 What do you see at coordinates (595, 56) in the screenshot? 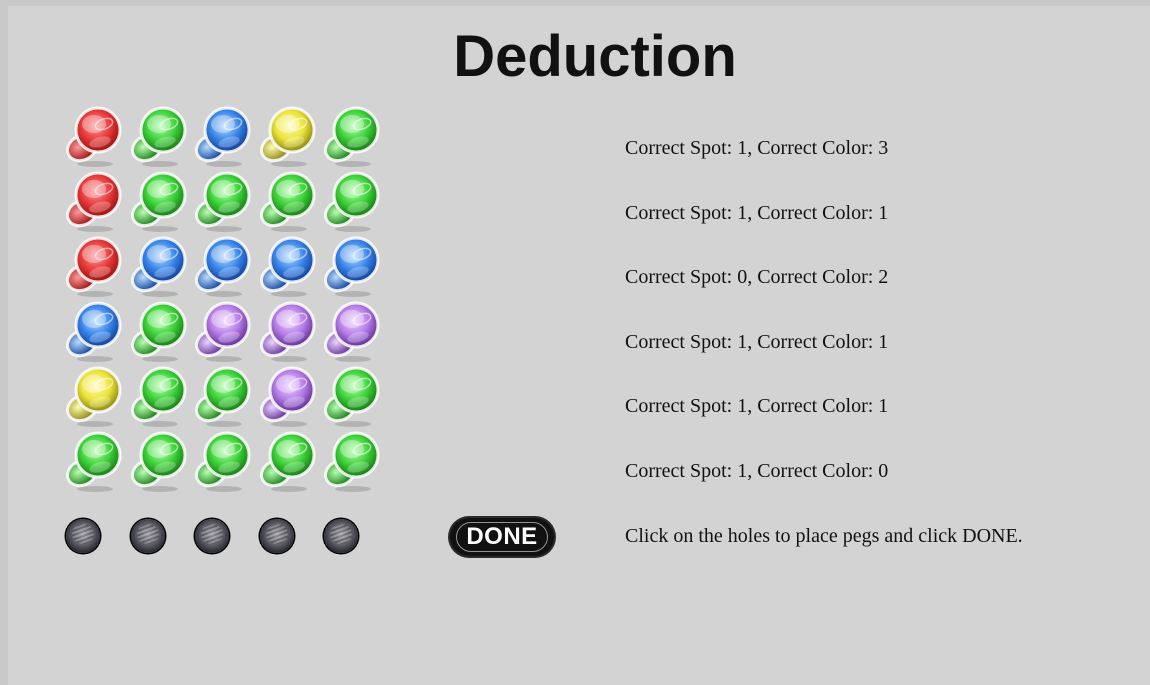
I see `page-title: Deduction` at bounding box center [595, 56].